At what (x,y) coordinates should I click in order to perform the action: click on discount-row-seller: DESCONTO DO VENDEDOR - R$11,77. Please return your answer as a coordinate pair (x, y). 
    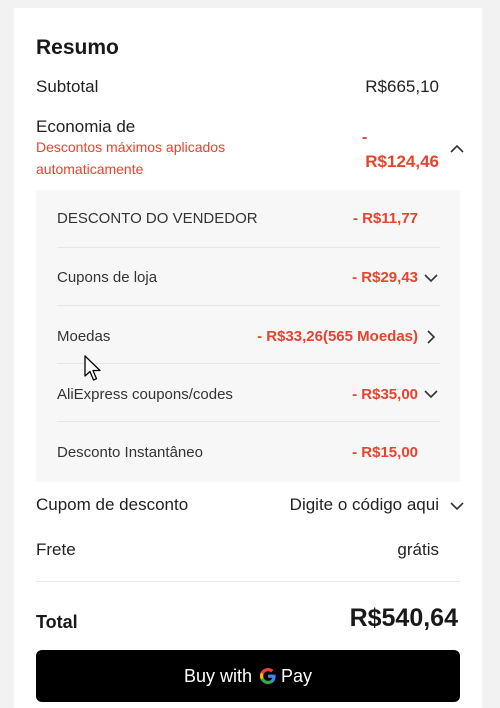
    Looking at the image, I should click on (248, 219).